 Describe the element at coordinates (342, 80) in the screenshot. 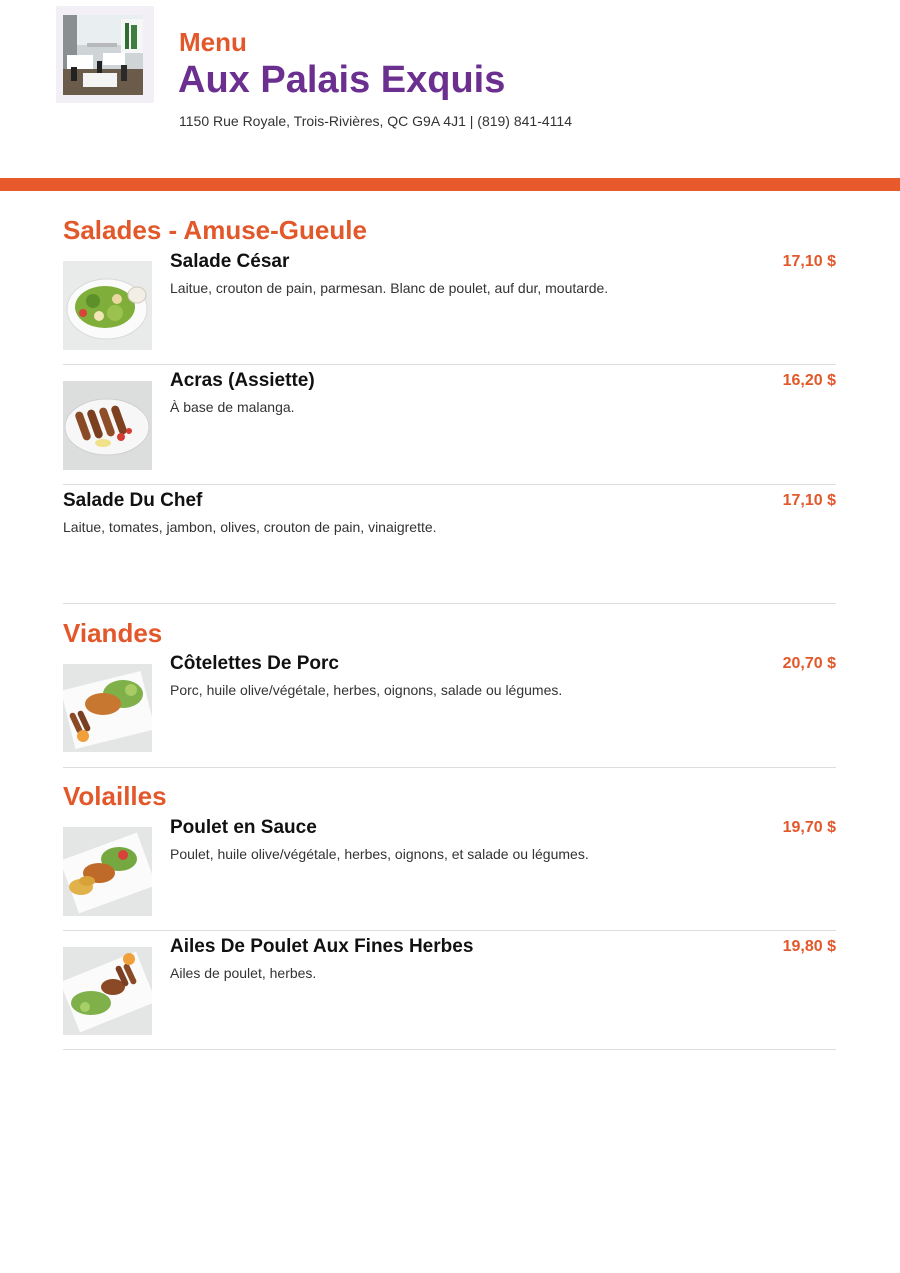

I see `restaurant-name: Aux Palais Exquis` at that location.